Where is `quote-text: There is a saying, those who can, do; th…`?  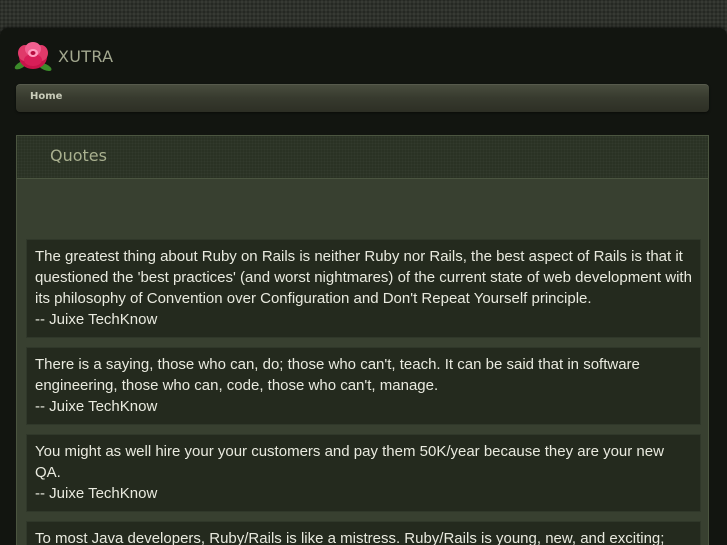
quote-text: There is a saying, those who can, do; th… is located at coordinates (337, 375).